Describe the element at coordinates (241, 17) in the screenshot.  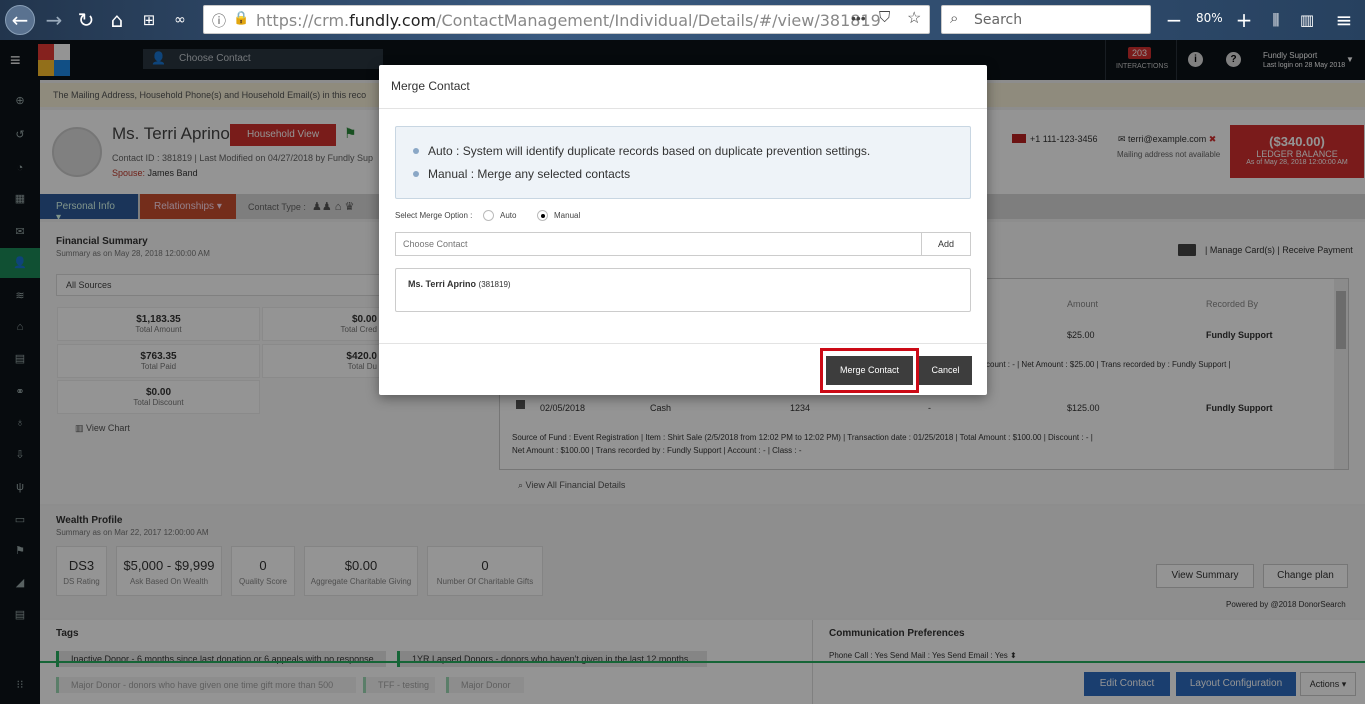
I see `lock-icon: 🔒` at that location.